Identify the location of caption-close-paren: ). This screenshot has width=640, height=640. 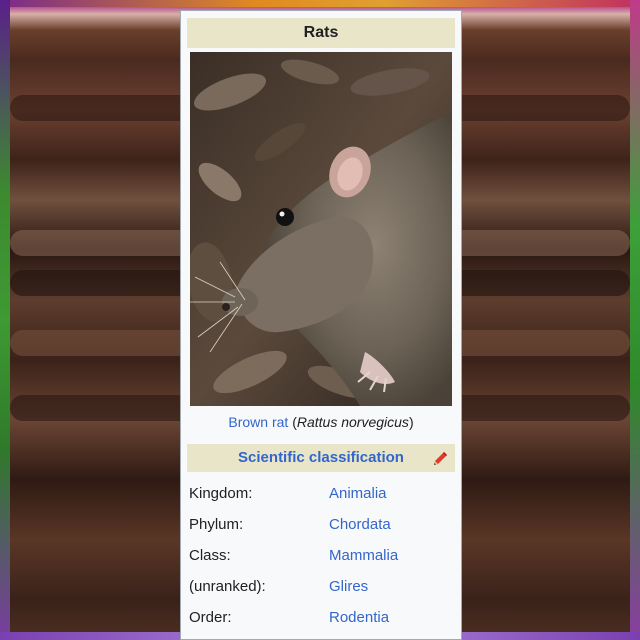
(411, 422).